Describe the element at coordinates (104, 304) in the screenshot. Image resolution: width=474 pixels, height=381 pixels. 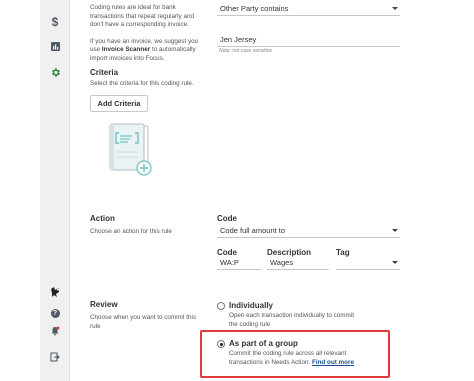
I see `review-title: Review` at that location.